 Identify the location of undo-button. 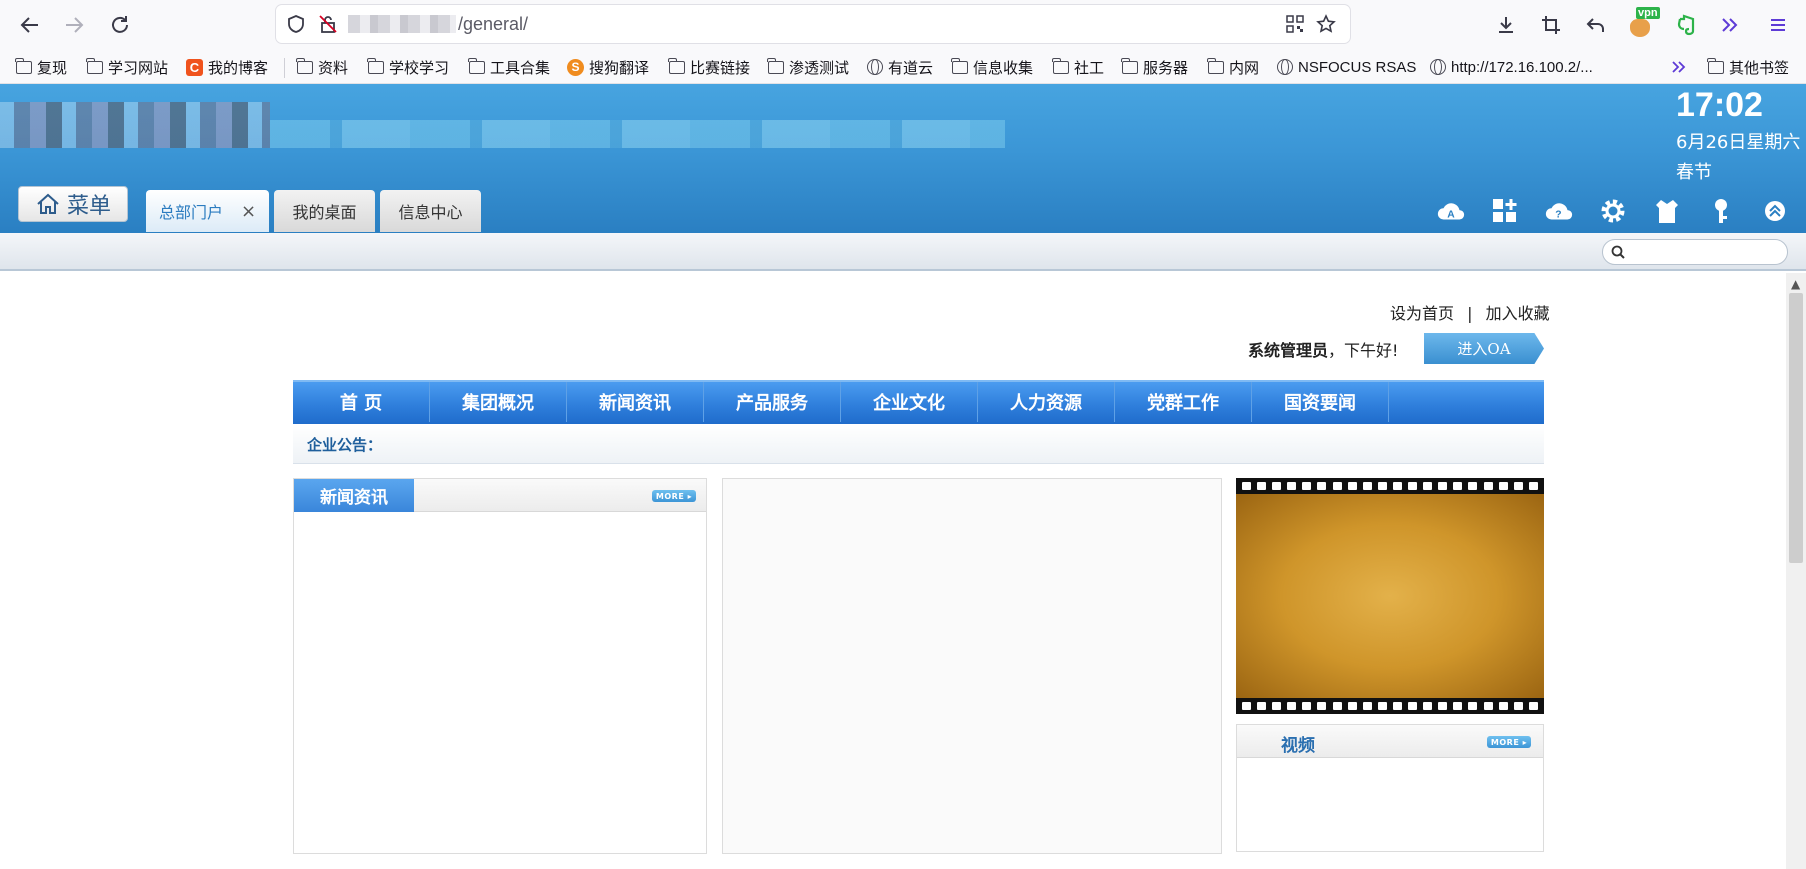
(1596, 25).